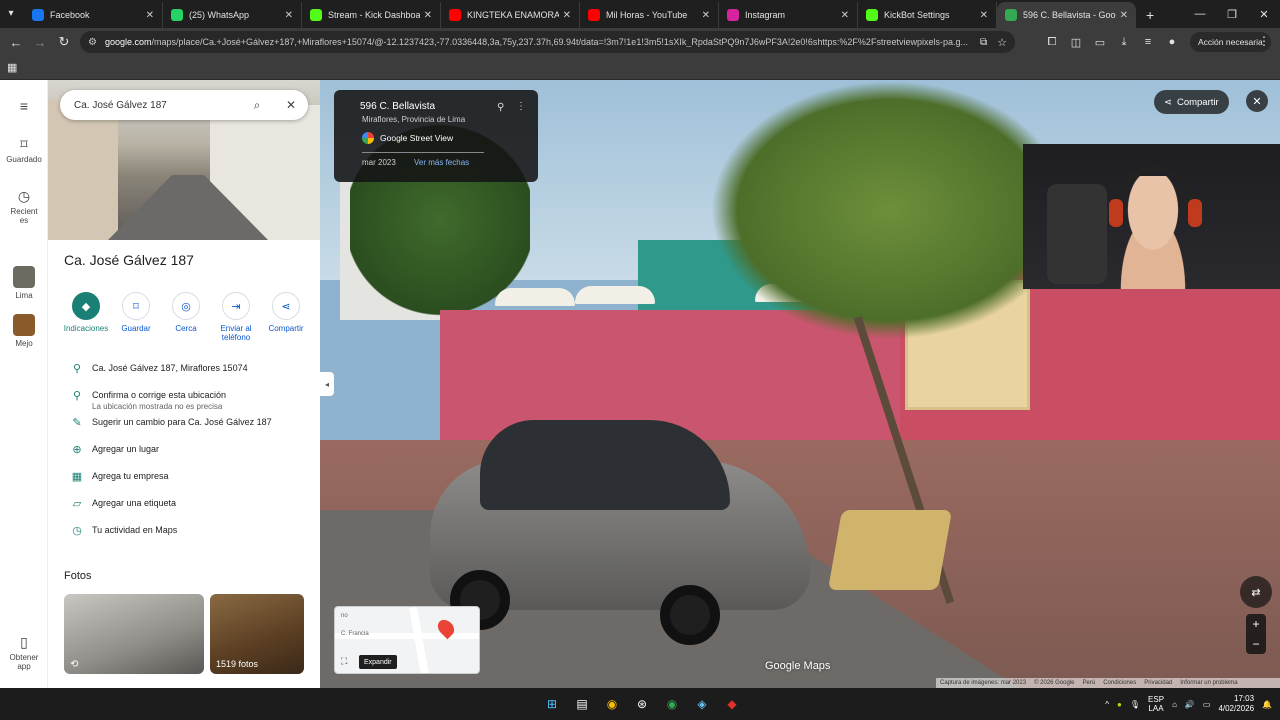 This screenshot has height=720, width=1280. Describe the element at coordinates (187, 375) in the screenshot. I see `info-row: ⚲ Ca. José Gálvez 187, Miraflores 15074` at that location.